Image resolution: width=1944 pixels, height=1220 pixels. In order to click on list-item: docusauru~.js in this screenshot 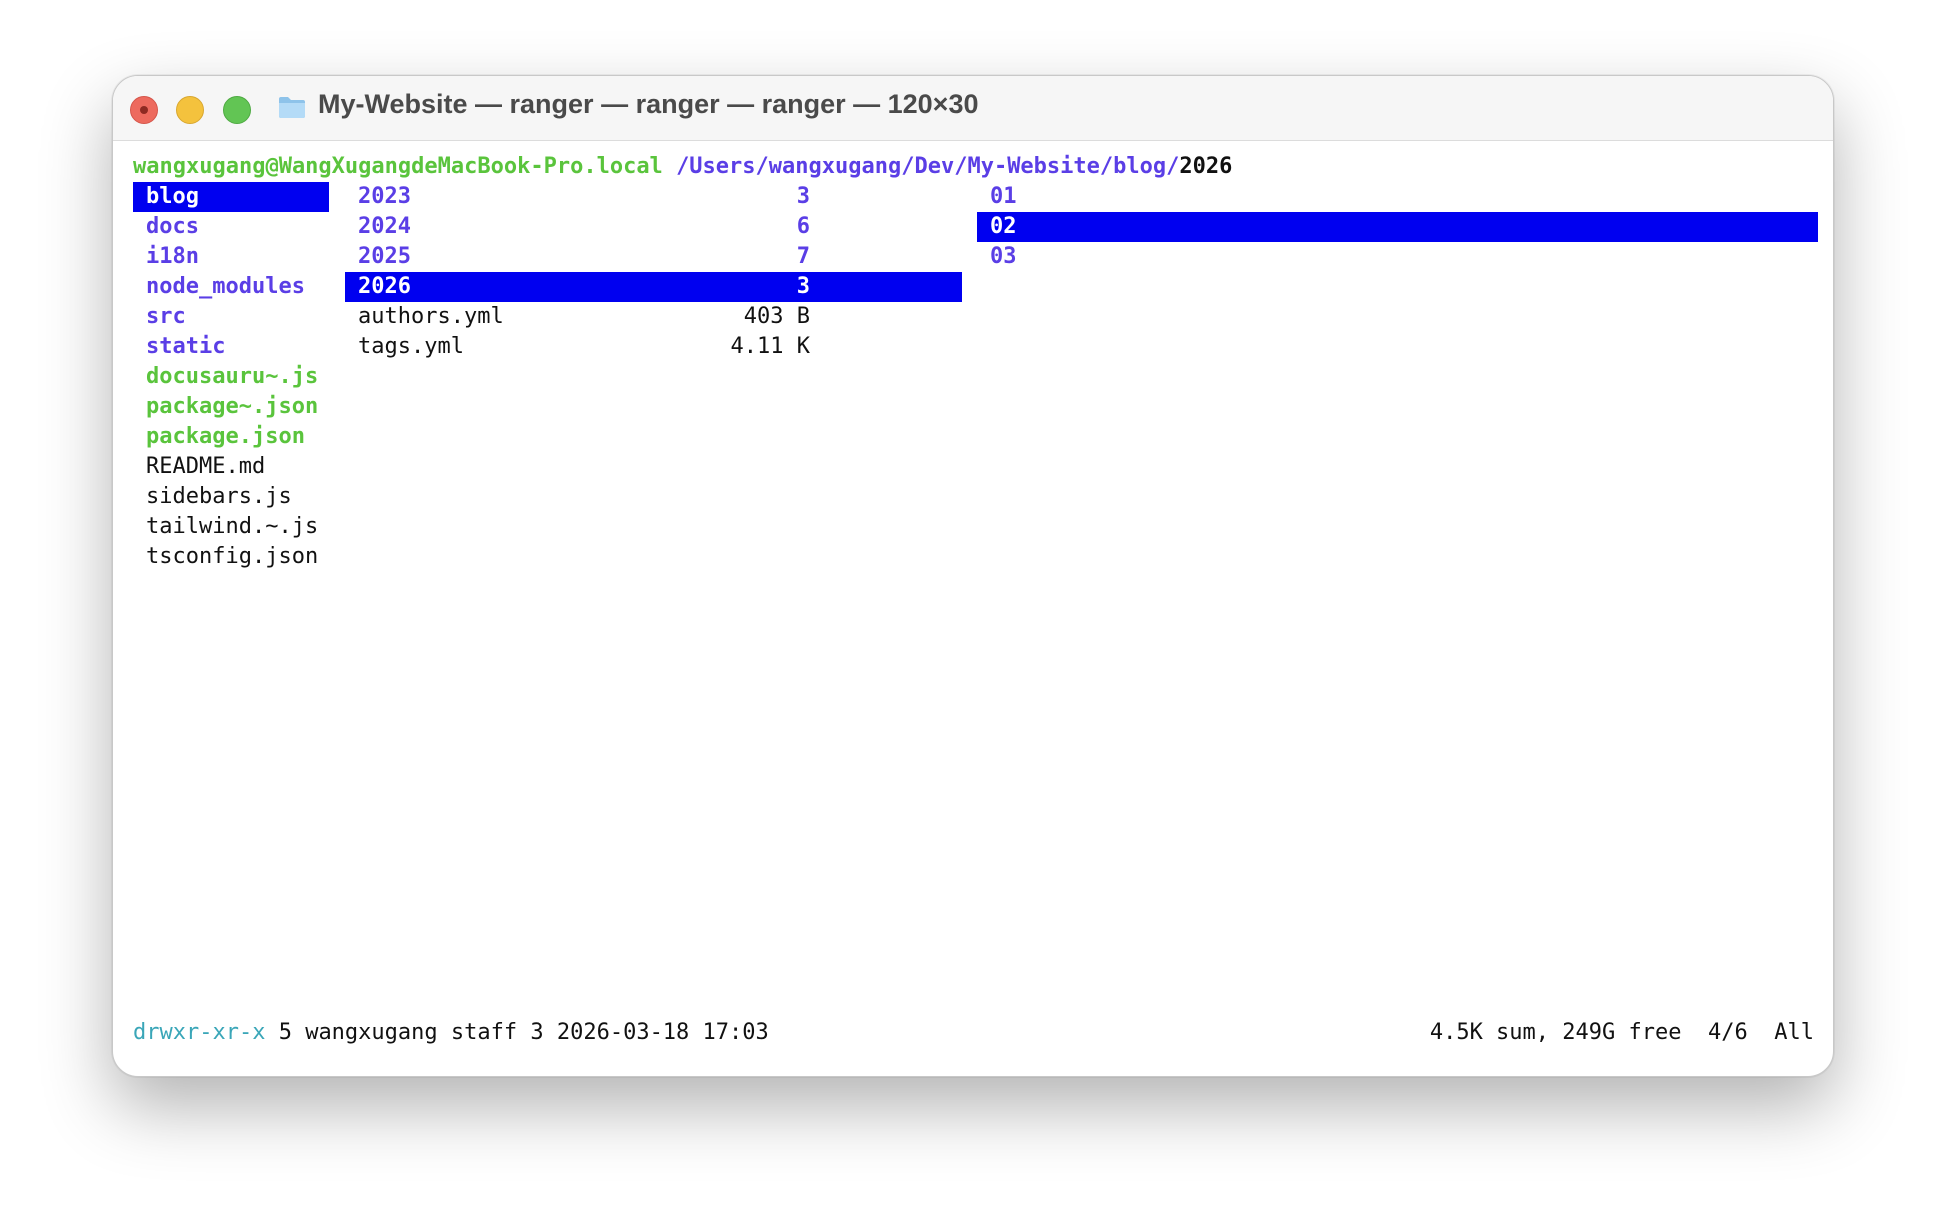, I will do `click(232, 377)`.